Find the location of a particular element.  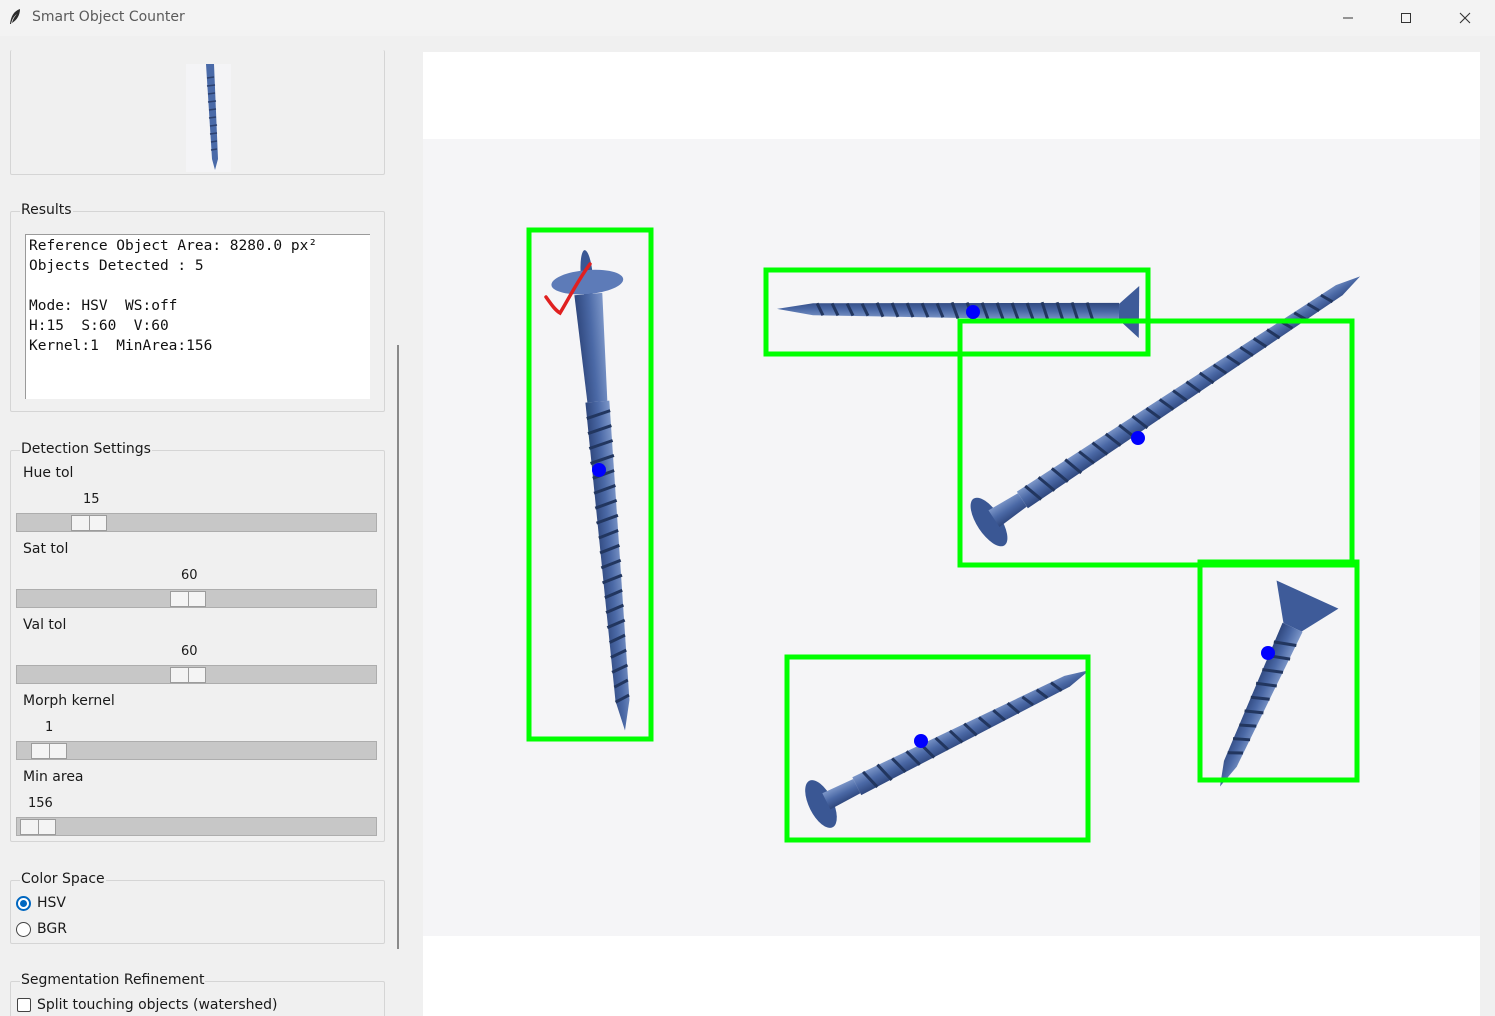

sat-tol-slider is located at coordinates (196, 598).